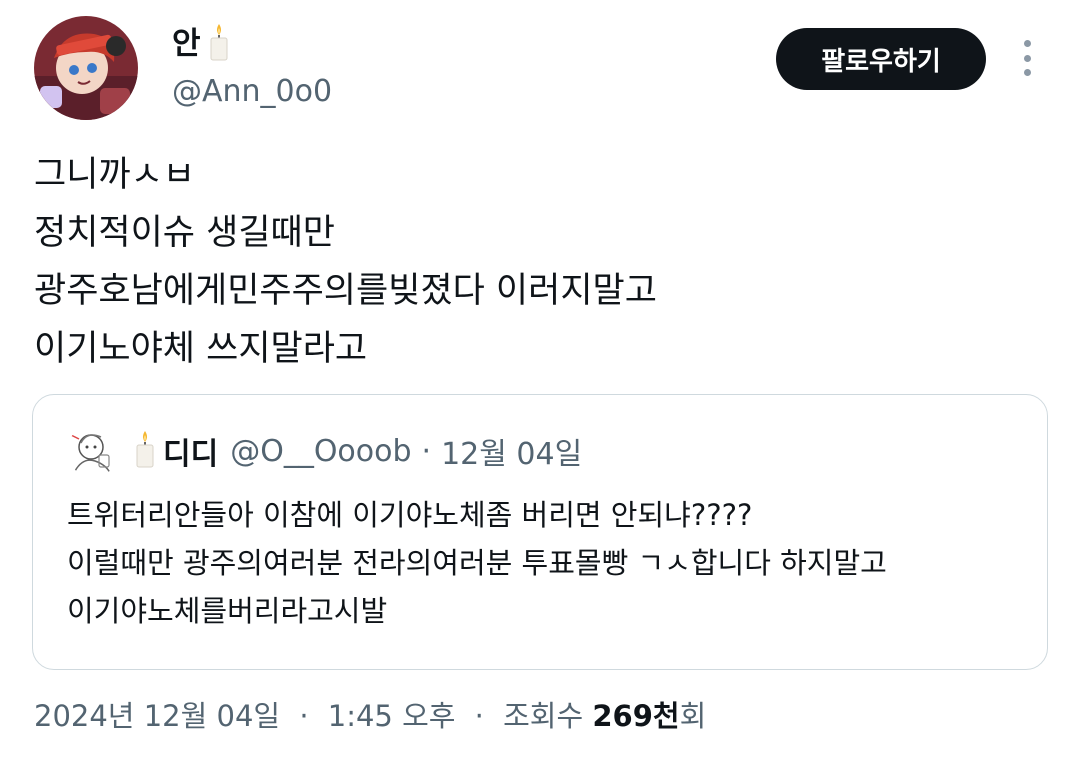 The image size is (1080, 760). I want to click on tweet-text-line: 광주호남에게민주주의를빚졌다 이러지말고, so click(345, 291).